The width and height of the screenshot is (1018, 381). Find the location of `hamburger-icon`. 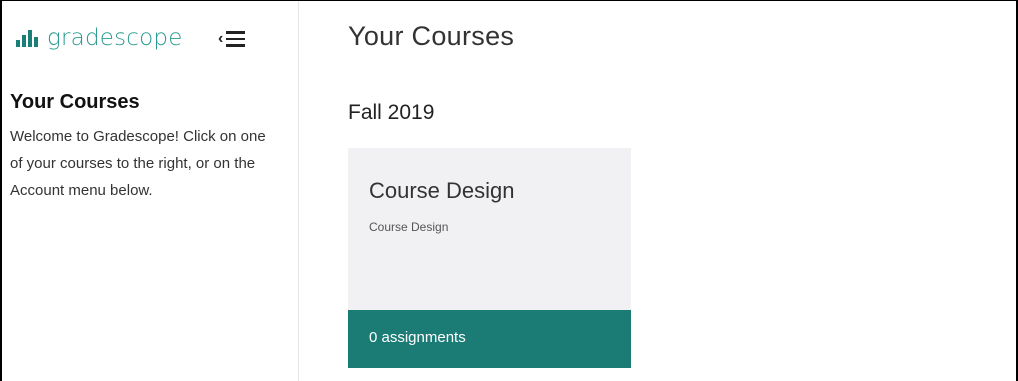

hamburger-icon is located at coordinates (236, 39).